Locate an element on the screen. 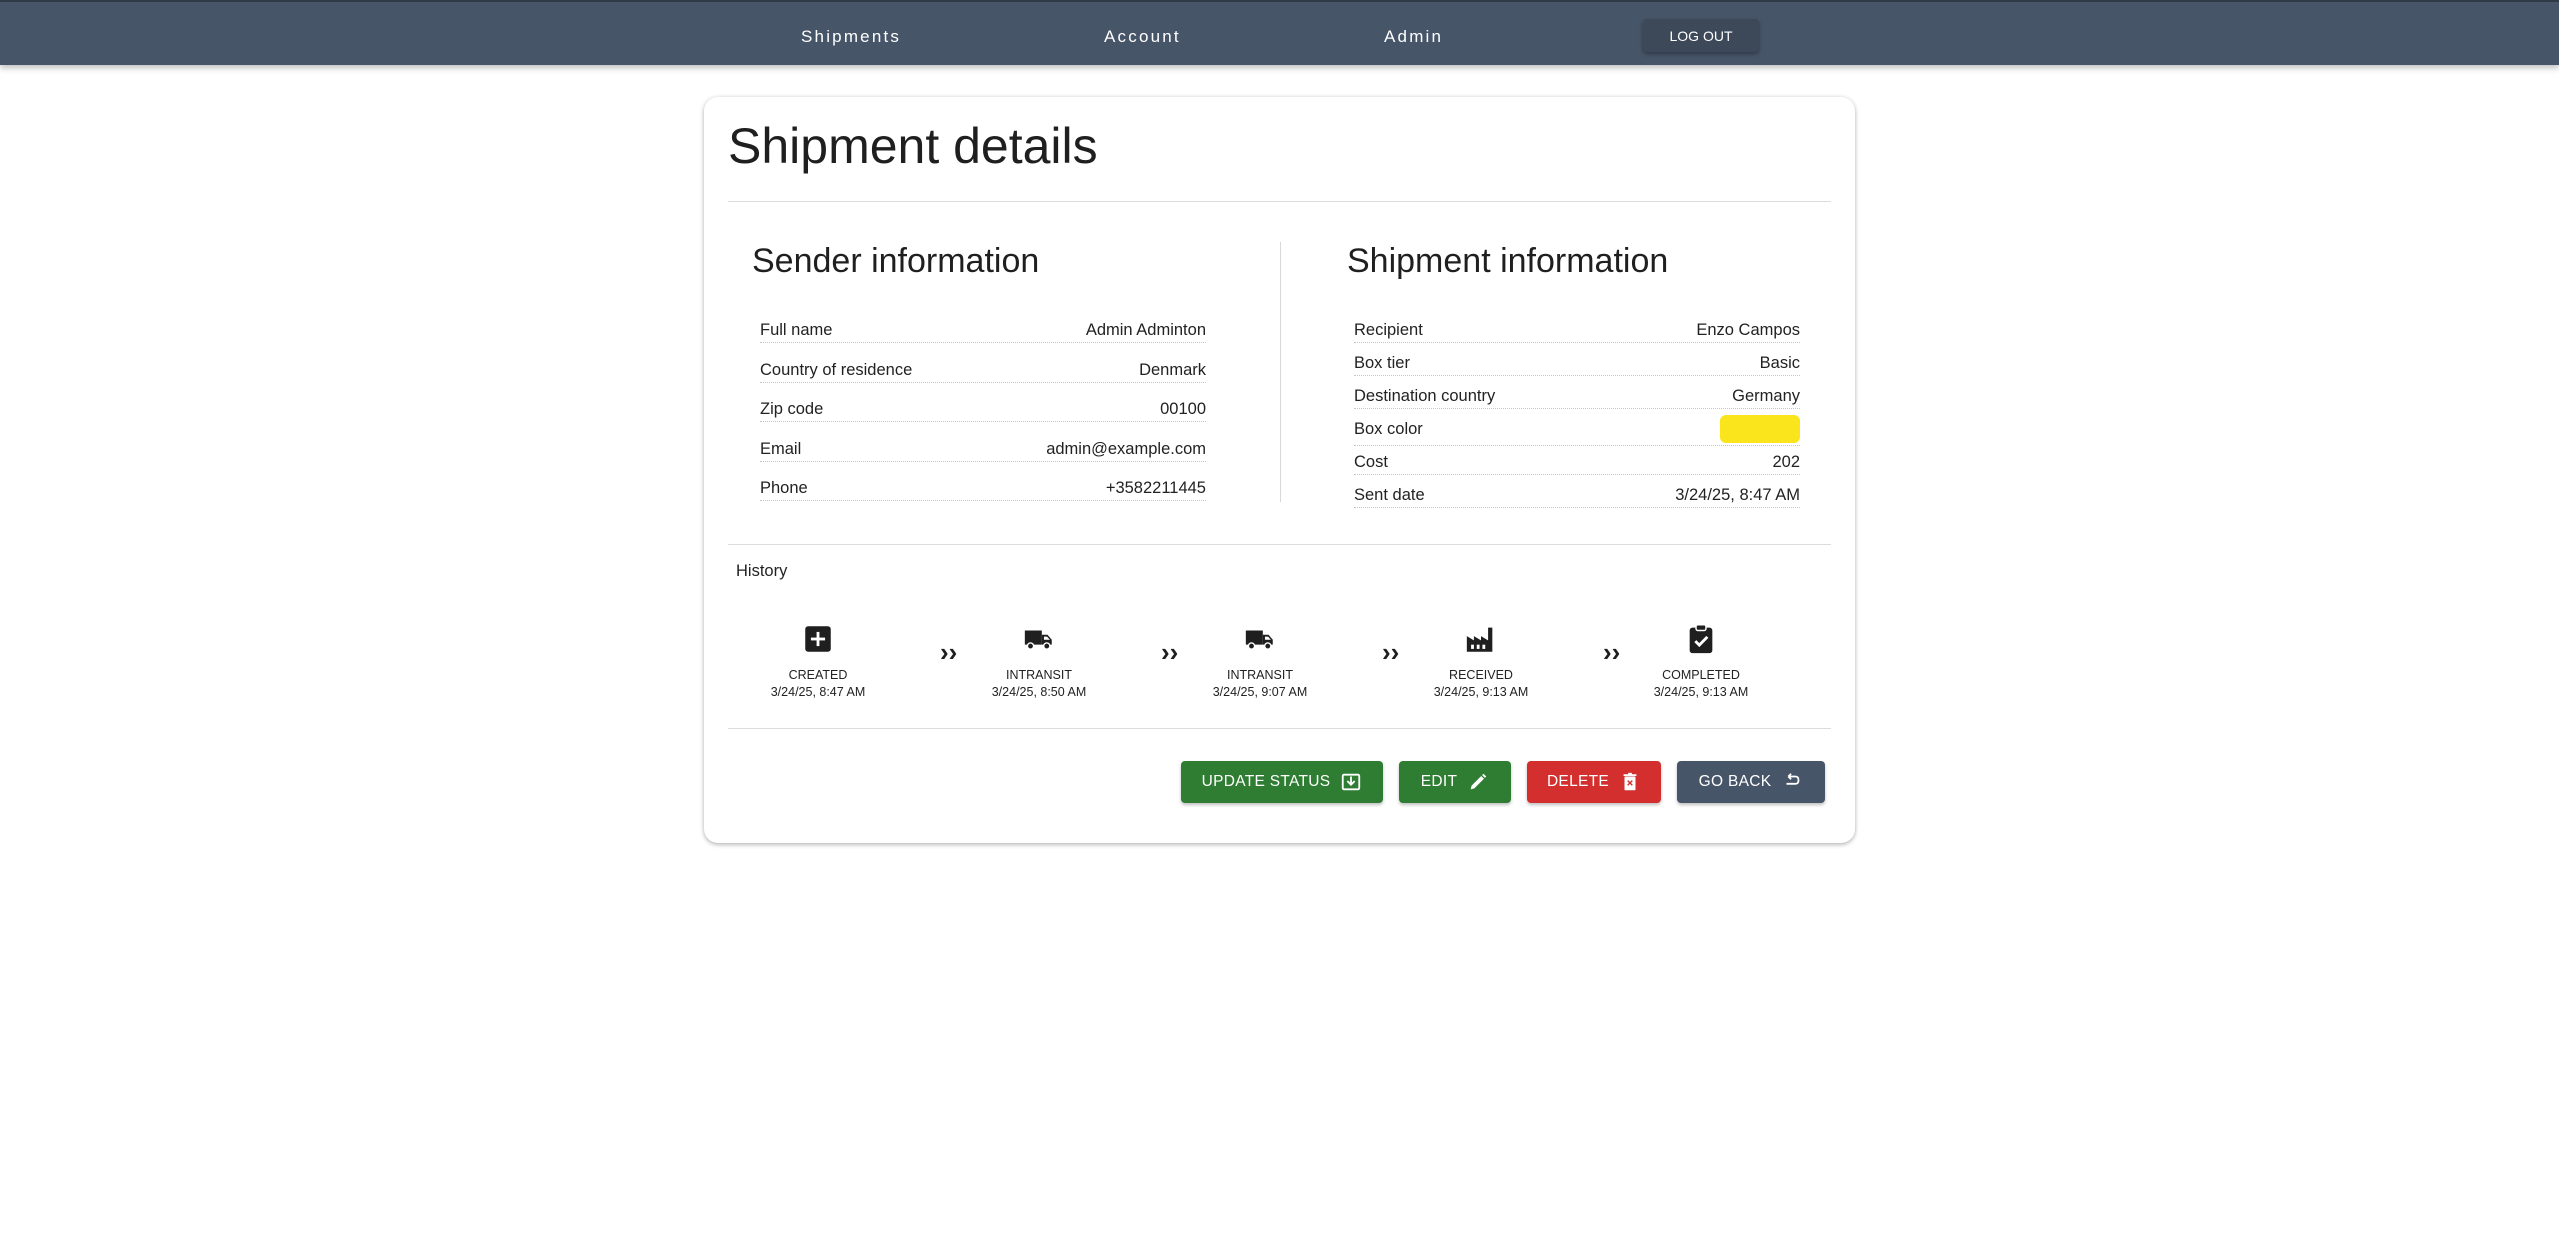  nav-admin-link: Admin is located at coordinates (1413, 37).